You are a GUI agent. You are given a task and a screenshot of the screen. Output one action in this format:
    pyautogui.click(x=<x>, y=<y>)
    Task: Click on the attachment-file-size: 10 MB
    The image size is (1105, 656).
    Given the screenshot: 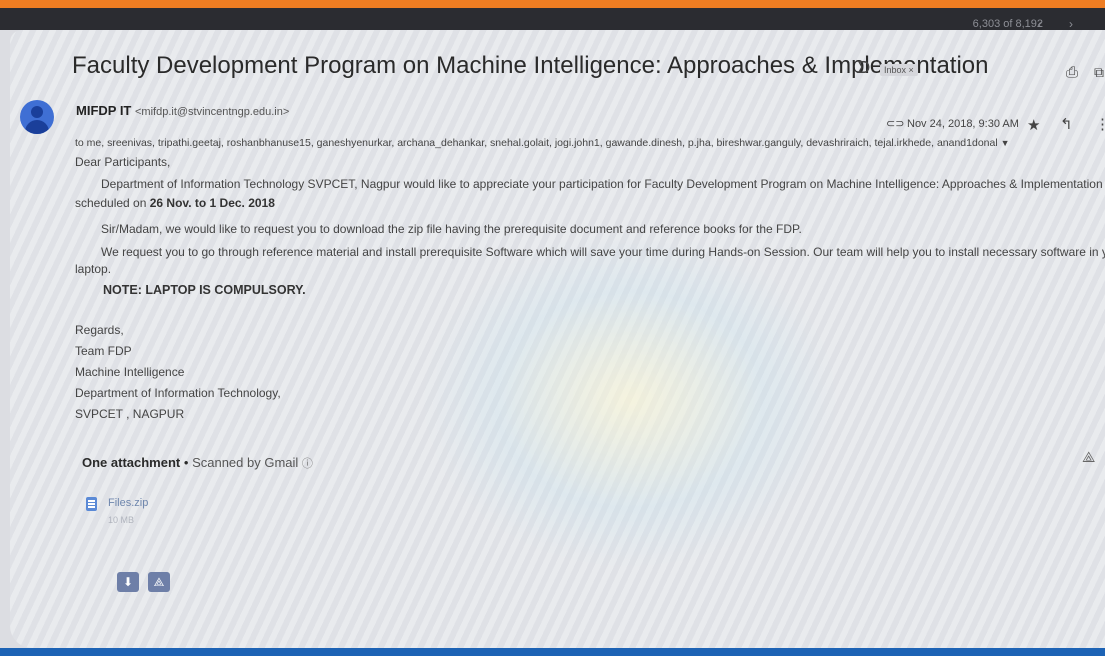 What is the action you would take?
    pyautogui.click(x=121, y=520)
    